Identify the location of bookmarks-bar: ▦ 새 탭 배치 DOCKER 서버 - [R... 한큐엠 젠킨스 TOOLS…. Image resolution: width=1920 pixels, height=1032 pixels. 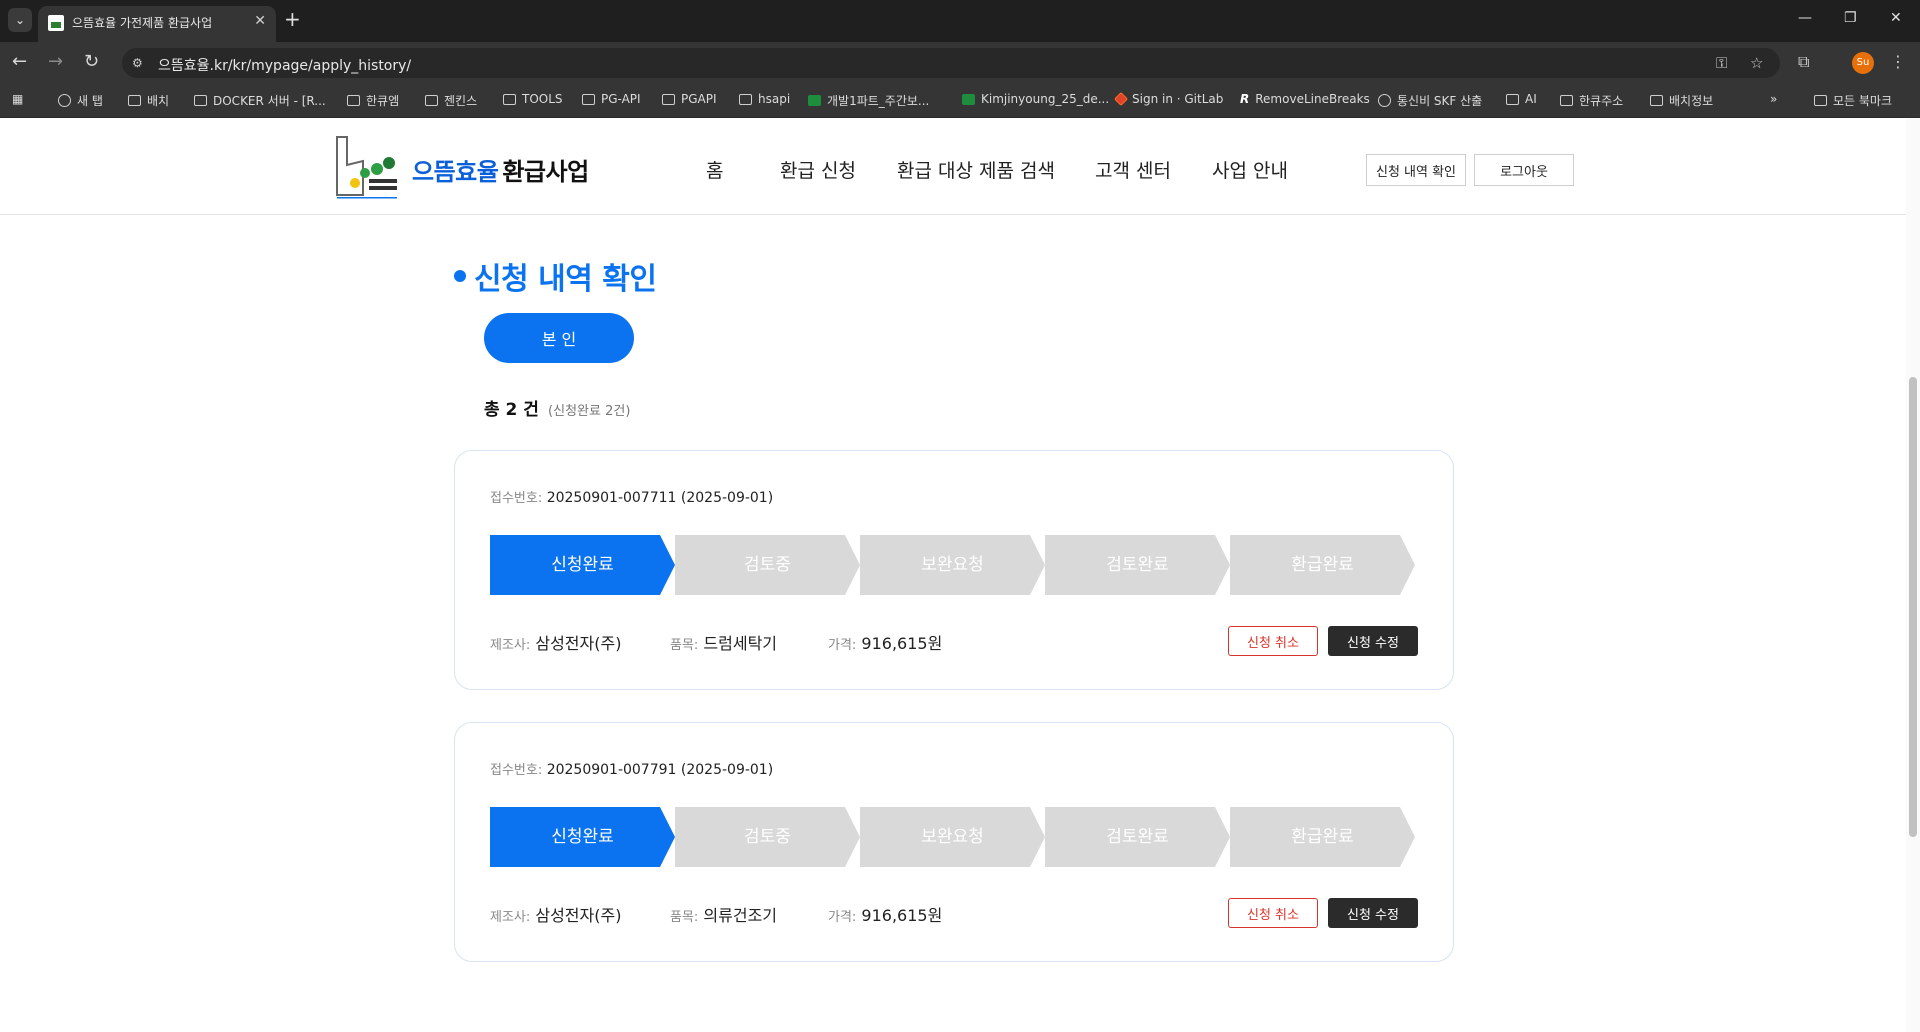
(960, 101).